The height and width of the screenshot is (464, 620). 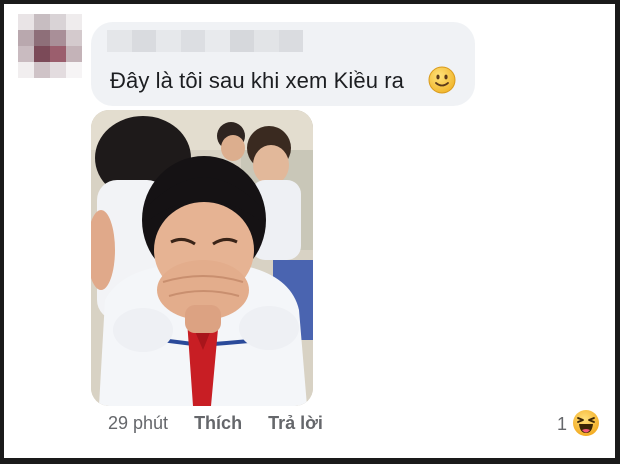 I want to click on reaction-count: 1, so click(x=562, y=424).